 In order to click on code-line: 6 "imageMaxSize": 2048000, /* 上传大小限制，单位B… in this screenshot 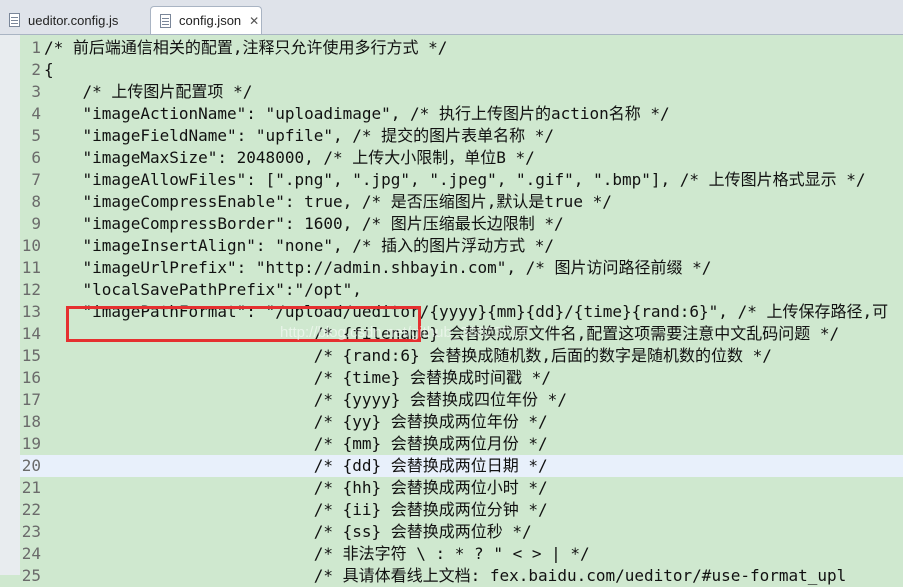, I will do `click(461, 158)`.